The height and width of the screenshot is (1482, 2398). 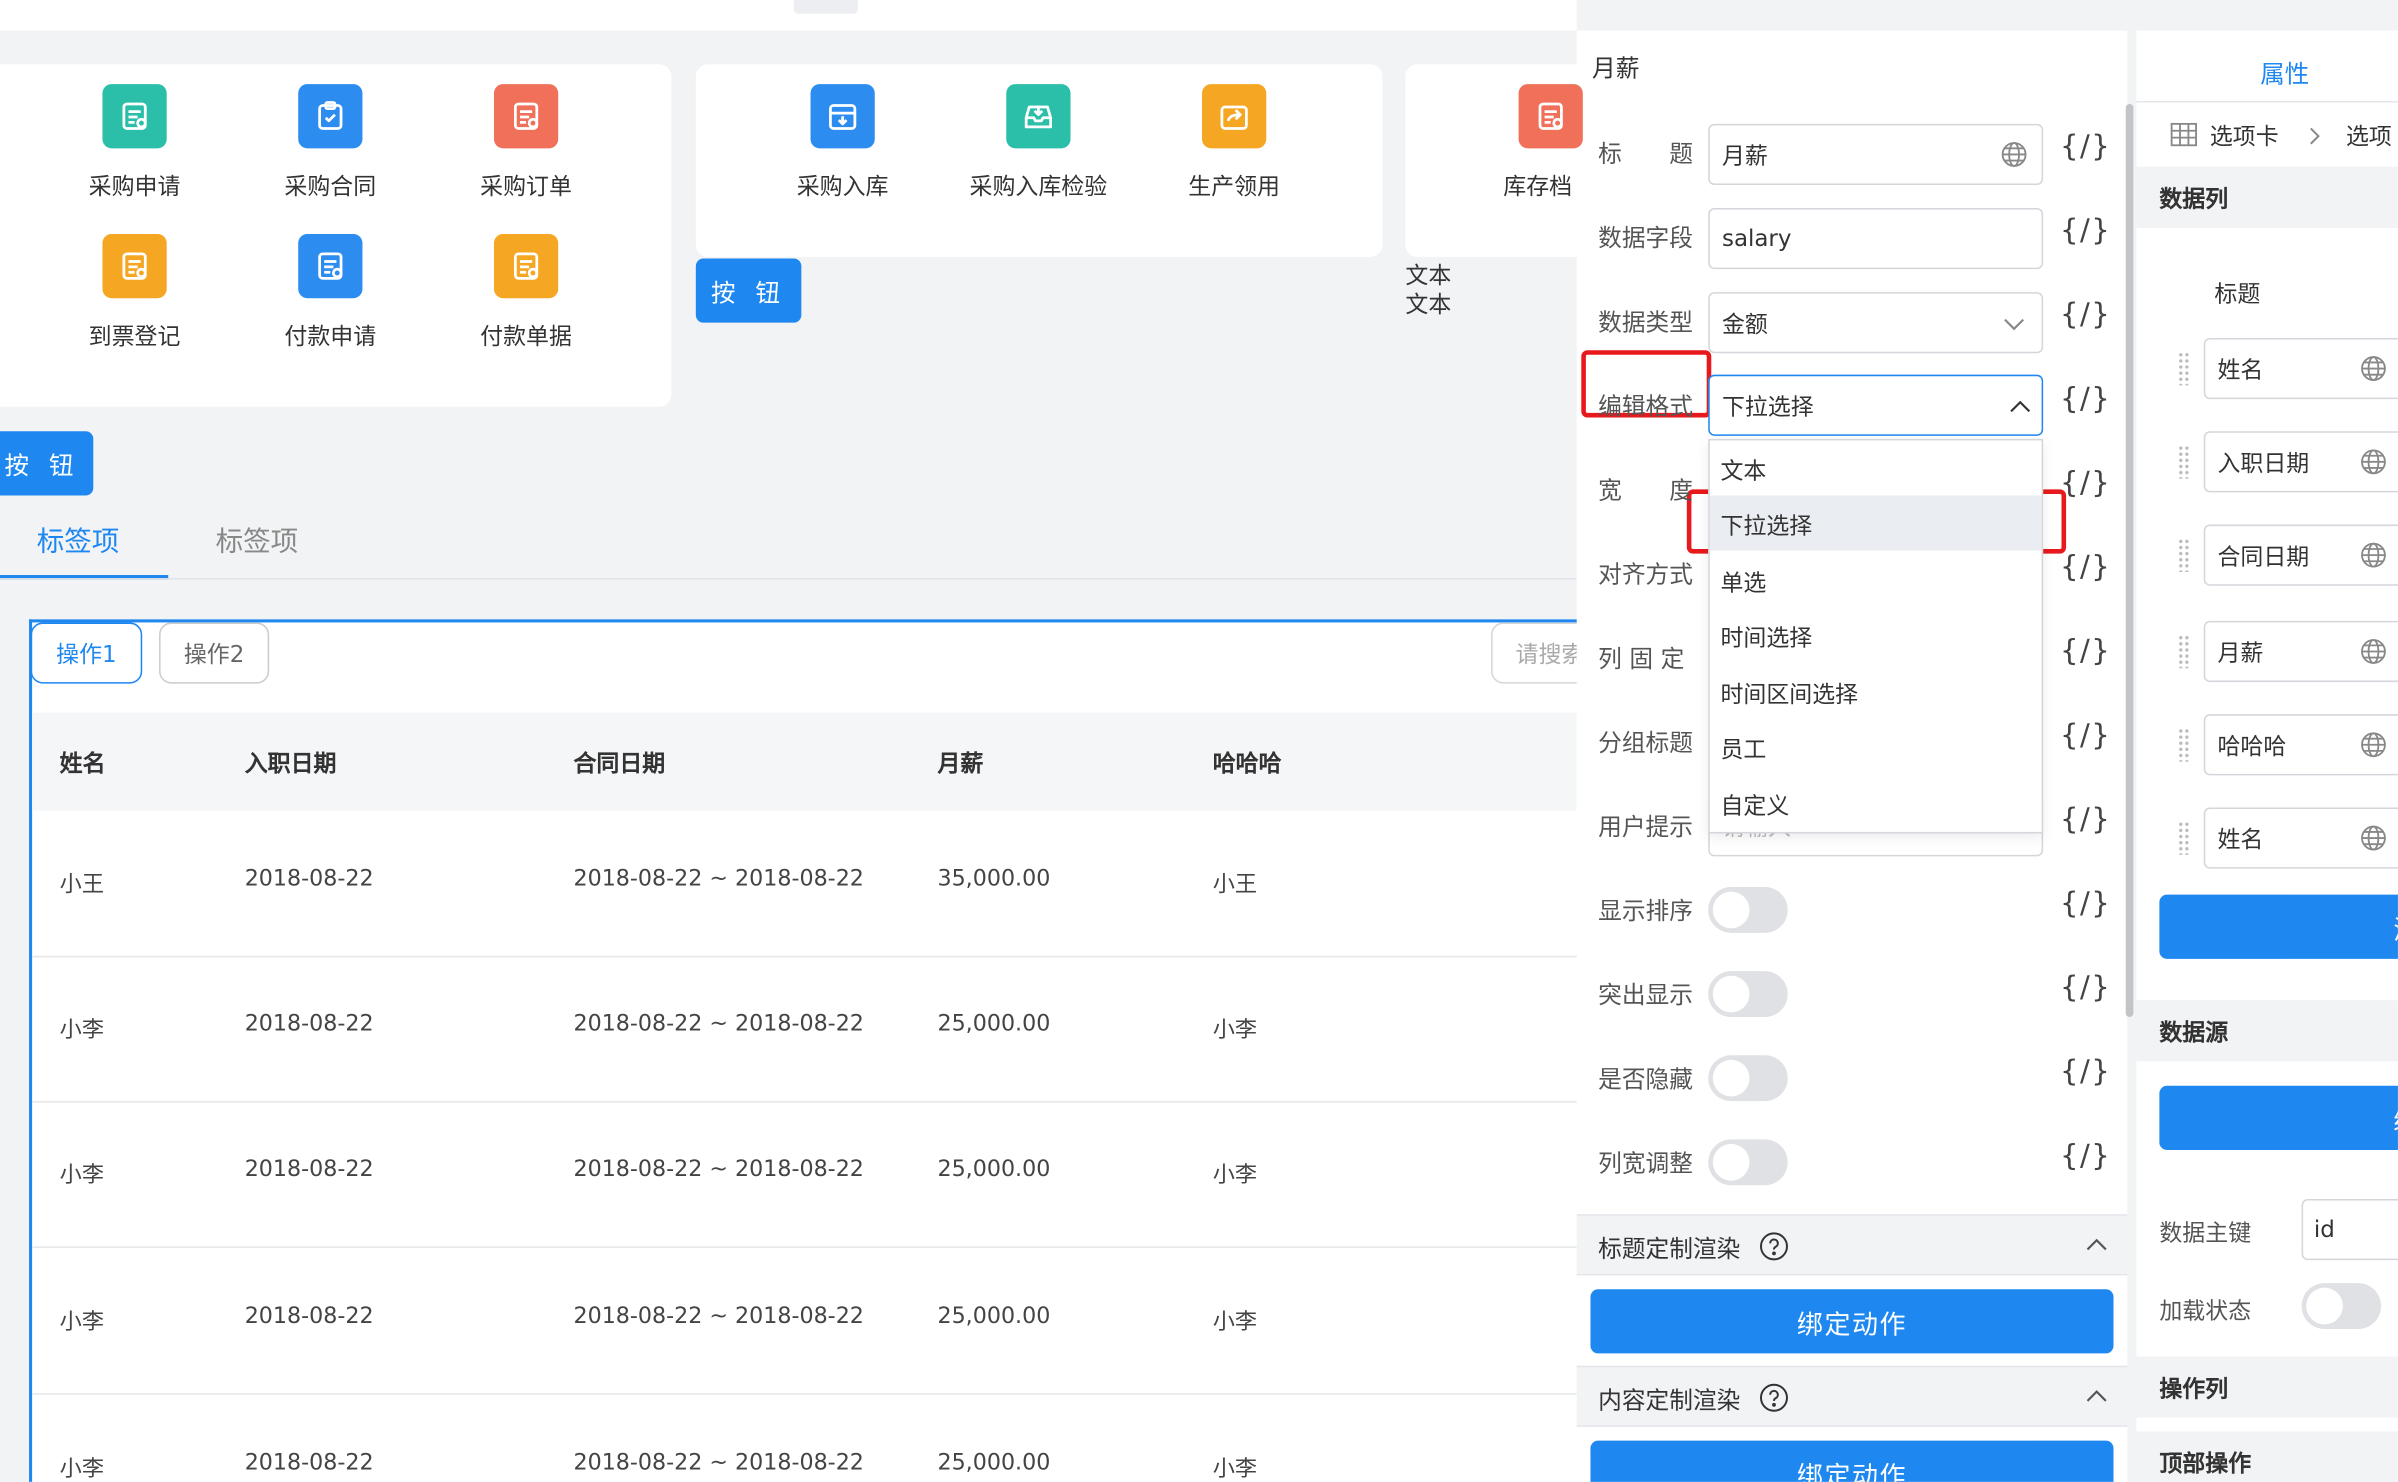 What do you see at coordinates (526, 292) in the screenshot?
I see `app-payment-document: 付款单据` at bounding box center [526, 292].